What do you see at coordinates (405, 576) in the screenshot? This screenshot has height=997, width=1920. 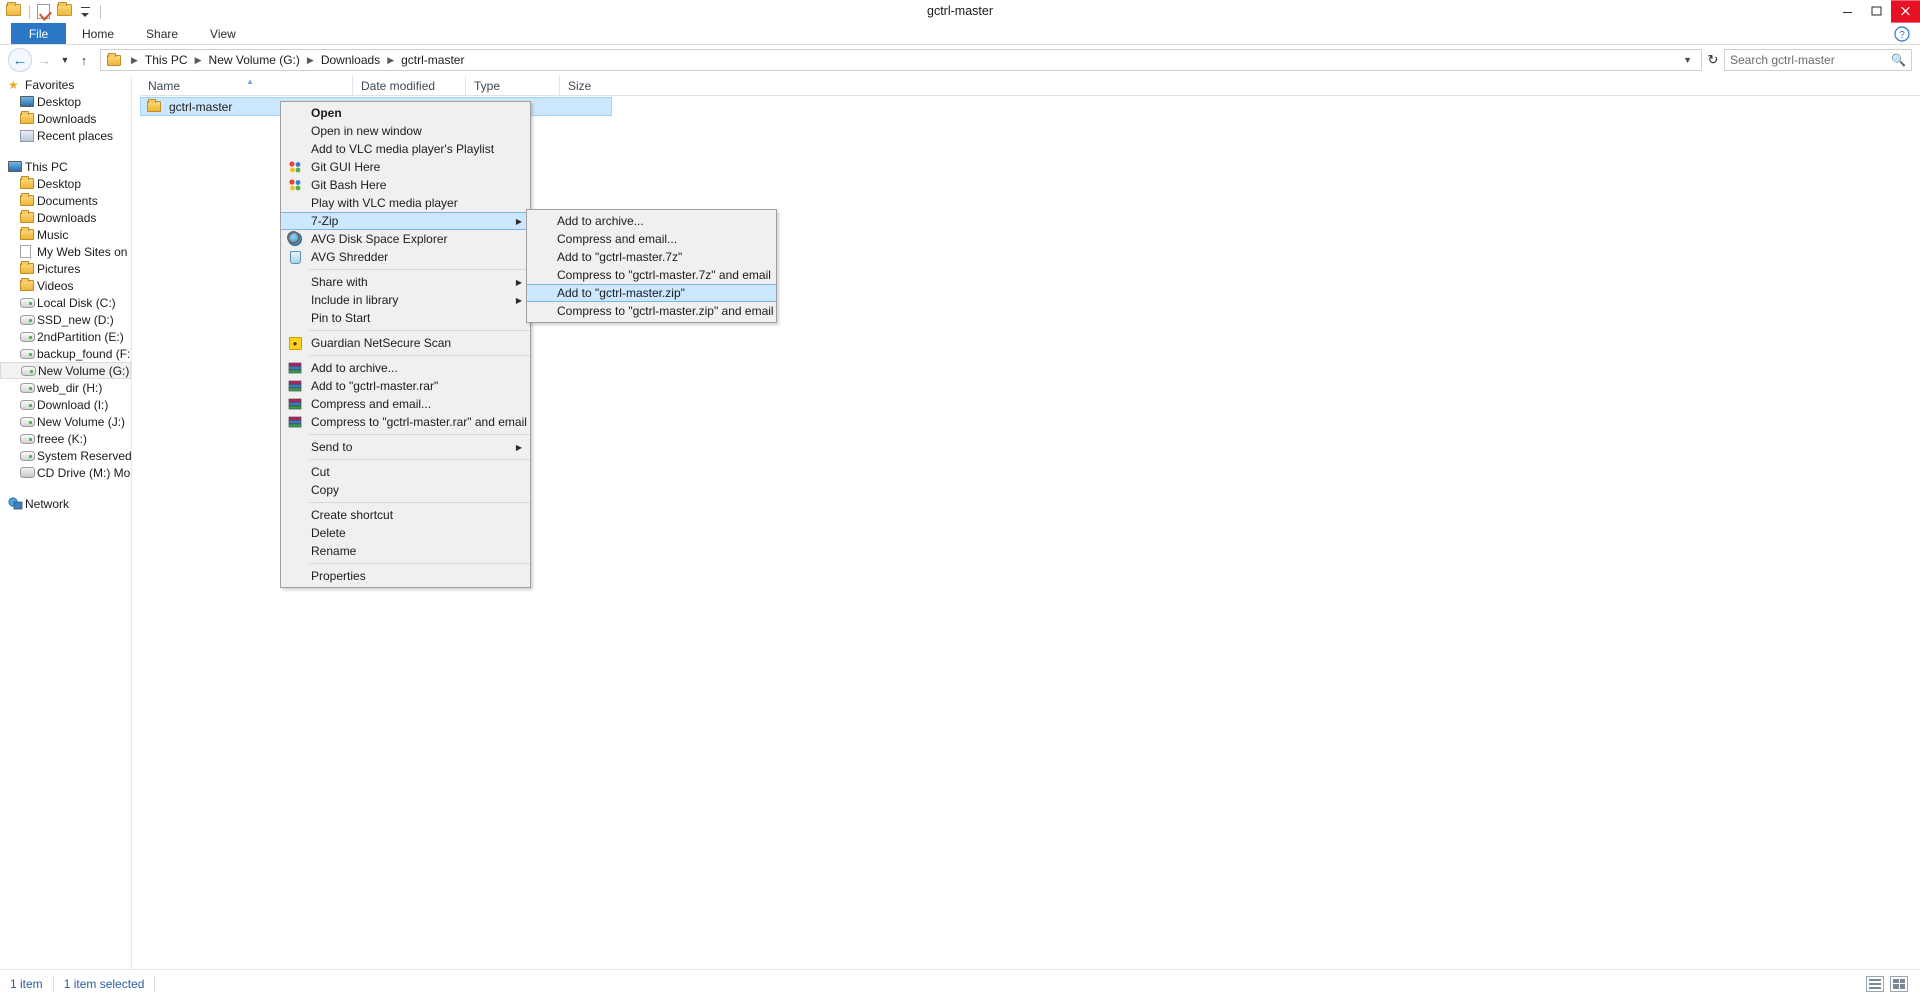 I see `menu-item-properties: Properties` at bounding box center [405, 576].